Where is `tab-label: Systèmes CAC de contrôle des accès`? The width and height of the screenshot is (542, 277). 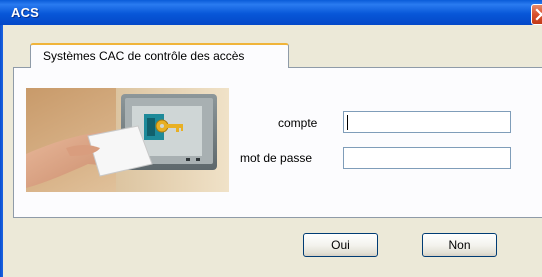 tab-label: Systèmes CAC de contrôle des accès is located at coordinates (144, 56).